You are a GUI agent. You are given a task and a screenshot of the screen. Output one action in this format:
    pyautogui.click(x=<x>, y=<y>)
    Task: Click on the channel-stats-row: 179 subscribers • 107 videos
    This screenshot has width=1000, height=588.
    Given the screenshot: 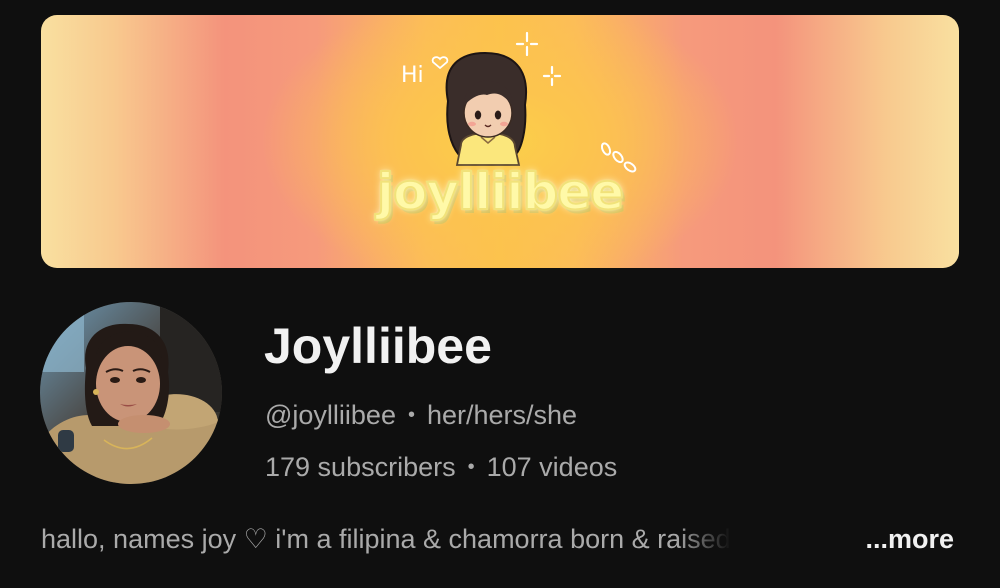 What is the action you would take?
    pyautogui.click(x=441, y=468)
    